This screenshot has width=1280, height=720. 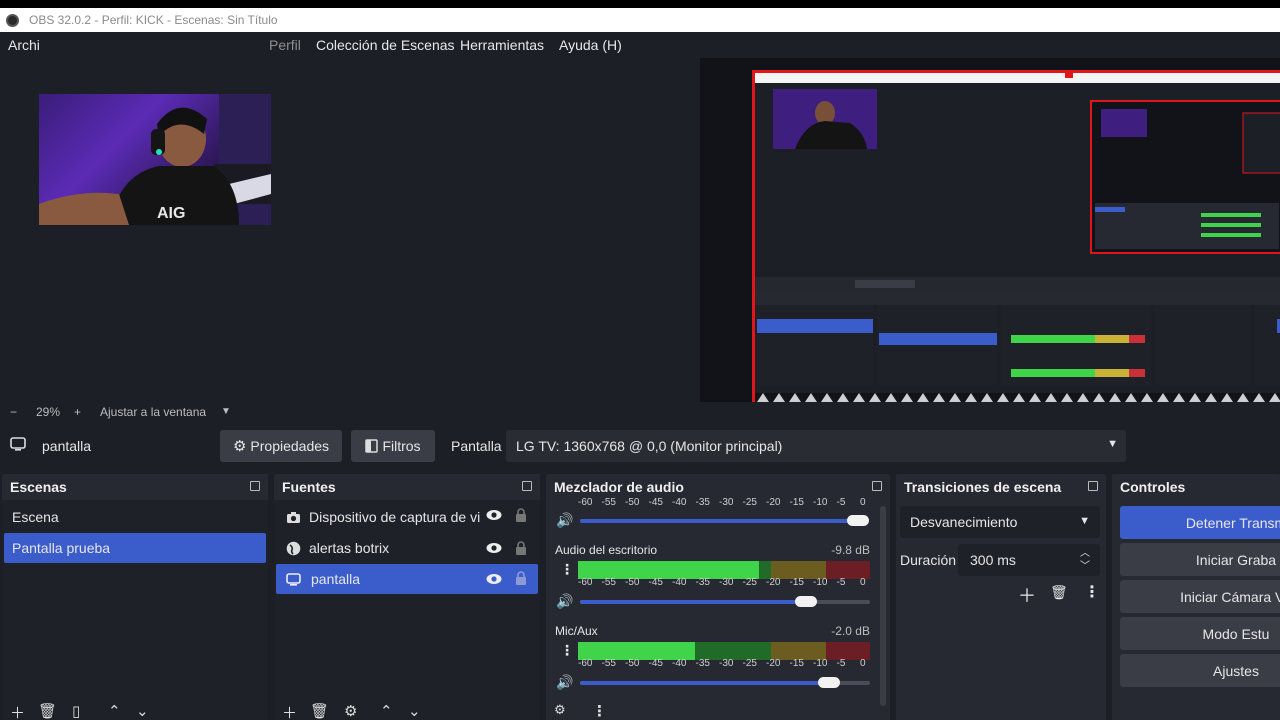 What do you see at coordinates (281, 446) in the screenshot?
I see `properties-button: ⚙ Propiedades` at bounding box center [281, 446].